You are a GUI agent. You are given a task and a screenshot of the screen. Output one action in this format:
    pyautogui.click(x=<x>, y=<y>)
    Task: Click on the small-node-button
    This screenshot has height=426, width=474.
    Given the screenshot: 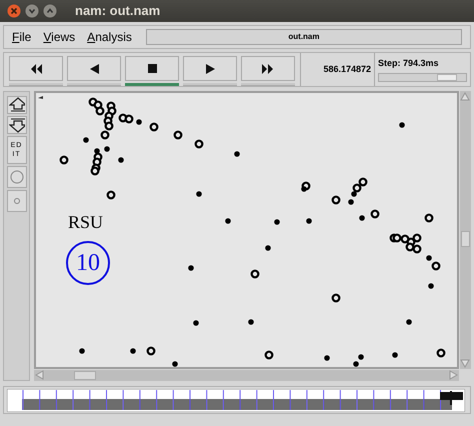 What is the action you would take?
    pyautogui.click(x=16, y=201)
    